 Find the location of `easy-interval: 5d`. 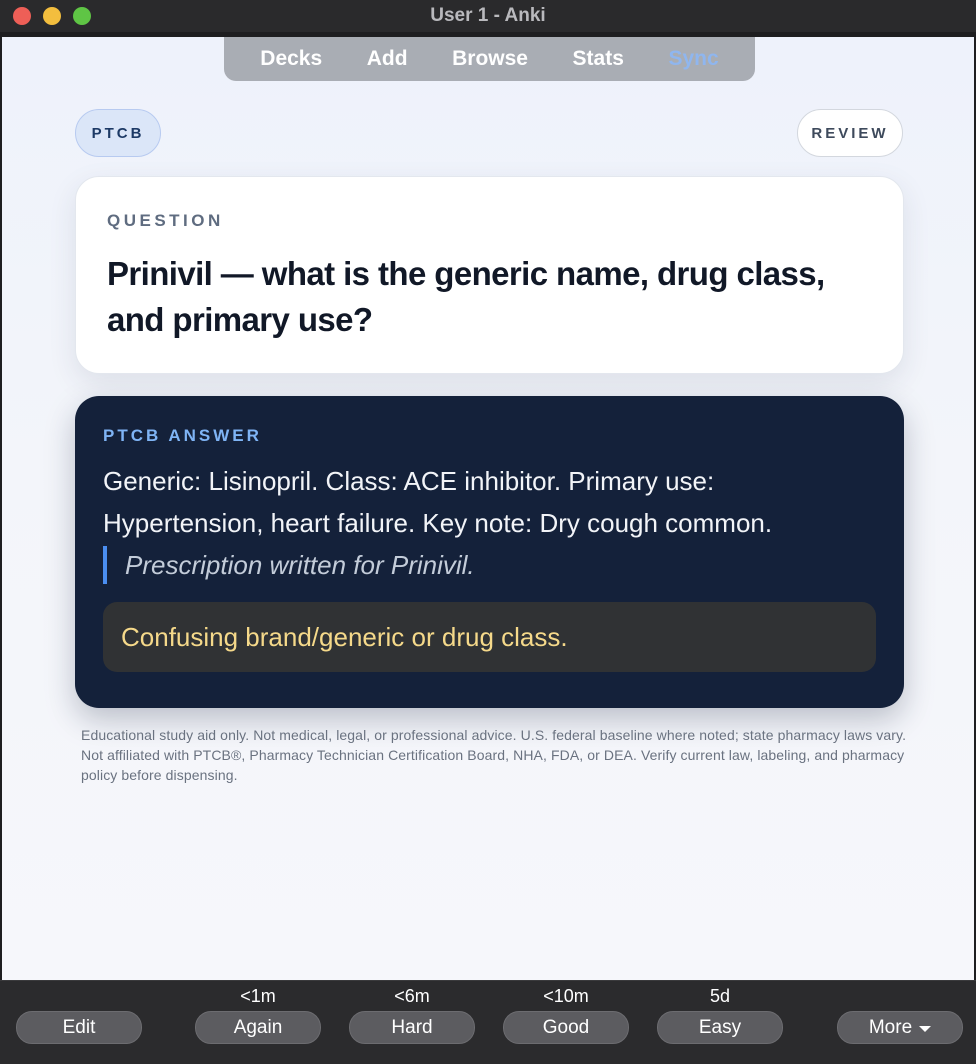

easy-interval: 5d is located at coordinates (720, 996).